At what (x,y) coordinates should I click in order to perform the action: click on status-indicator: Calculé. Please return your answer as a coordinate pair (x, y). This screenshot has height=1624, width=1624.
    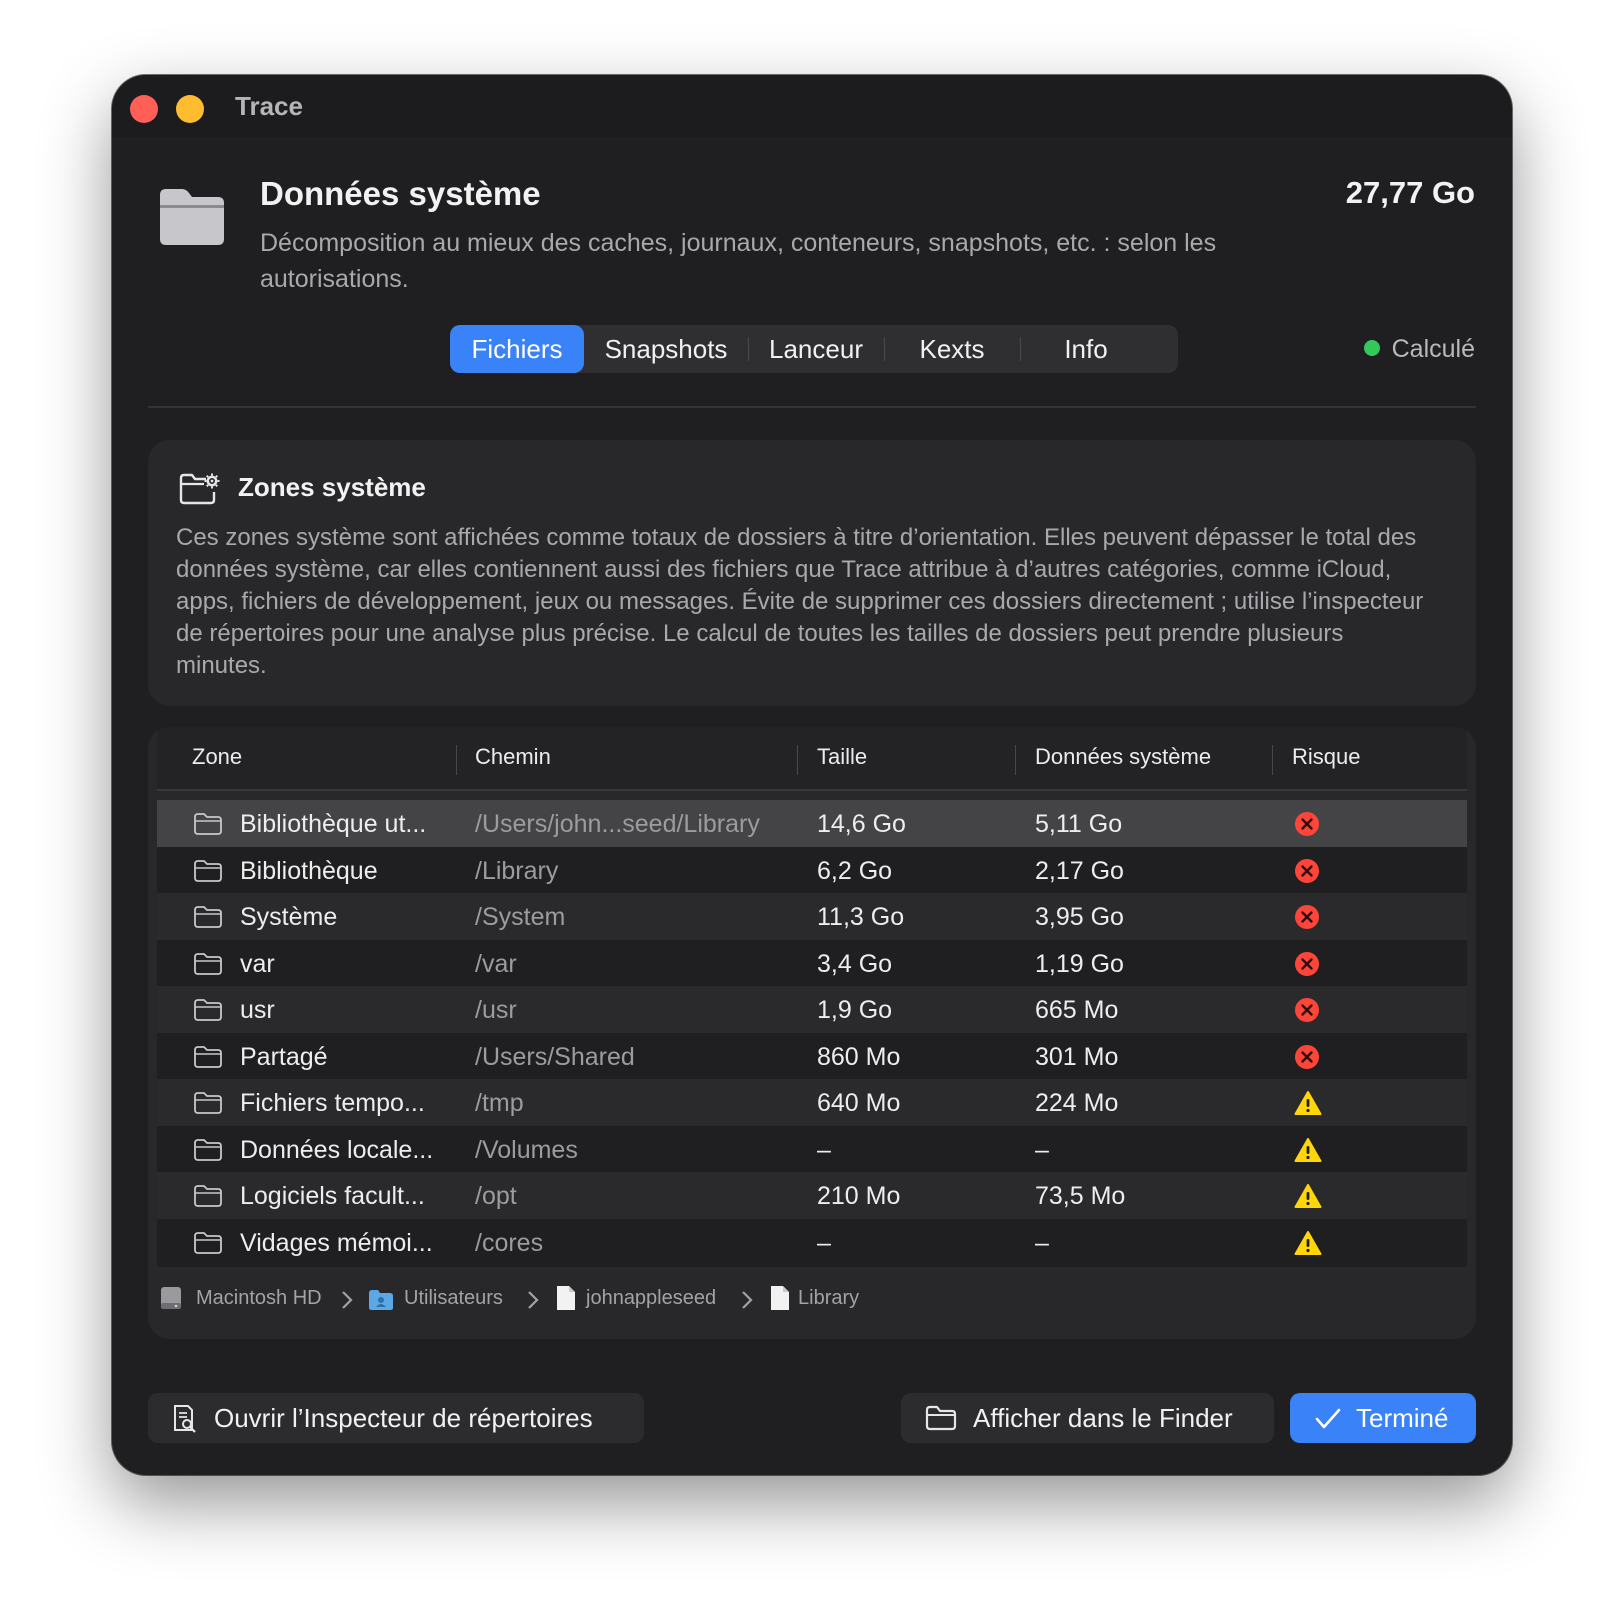
    Looking at the image, I should click on (1419, 349).